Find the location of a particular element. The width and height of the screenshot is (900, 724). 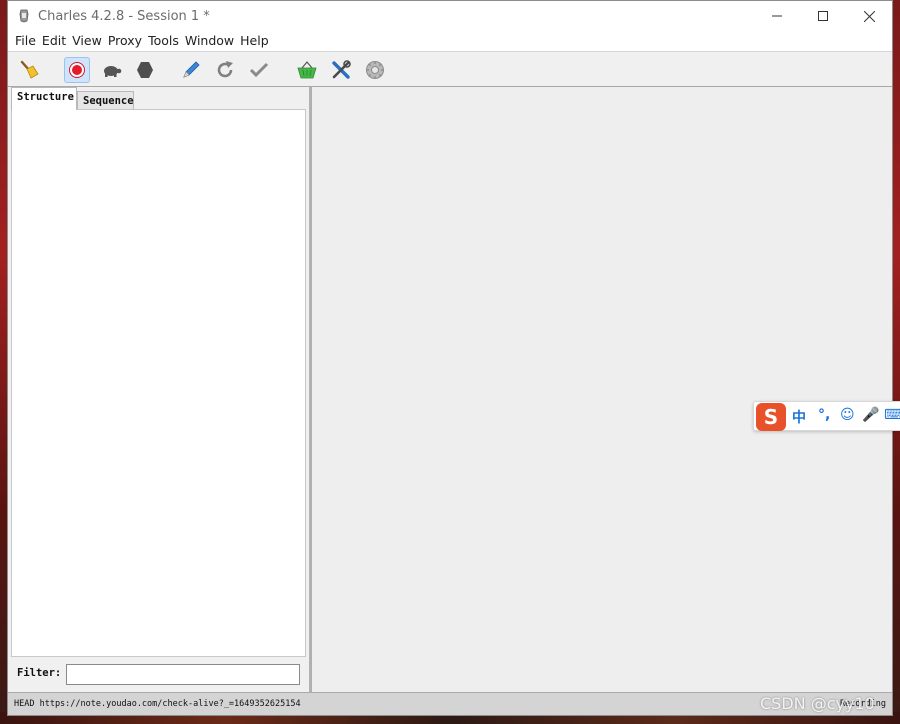

menu-view: View is located at coordinates (87, 41).